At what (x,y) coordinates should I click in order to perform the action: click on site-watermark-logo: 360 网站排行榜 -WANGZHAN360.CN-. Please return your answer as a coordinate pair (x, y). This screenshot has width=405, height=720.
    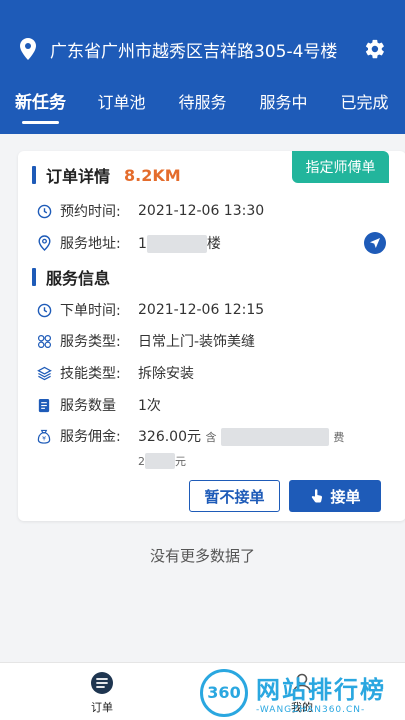
    Looking at the image, I should click on (302, 692).